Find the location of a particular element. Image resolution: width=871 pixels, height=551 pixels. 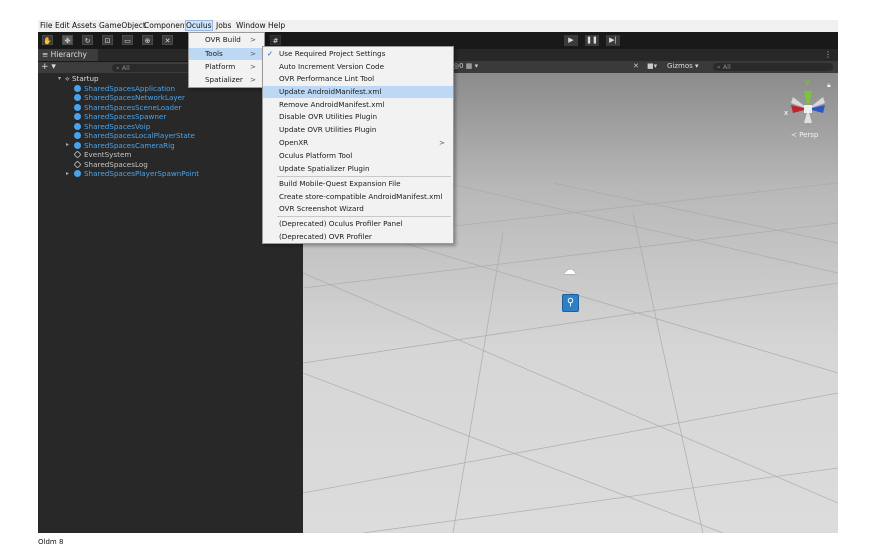

menu-item-ovr-build: OVR Build > is located at coordinates (226, 40).